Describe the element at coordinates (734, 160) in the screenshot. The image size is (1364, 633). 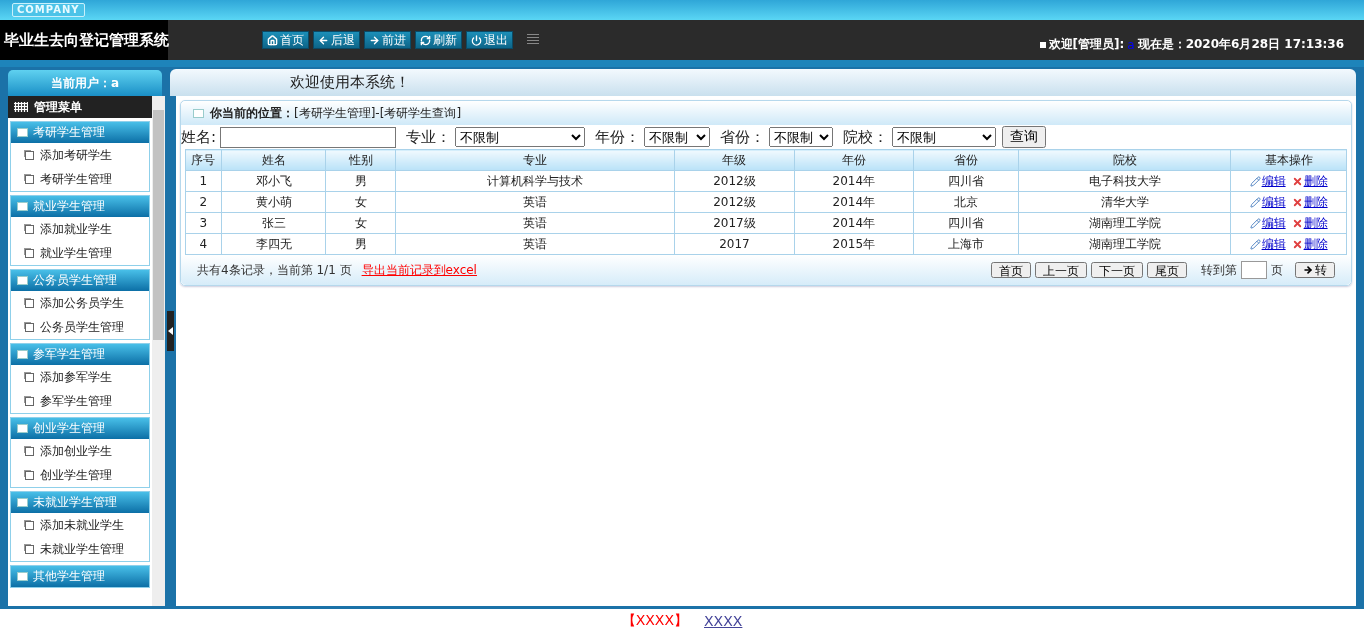
I see `column-header: 年级` at that location.